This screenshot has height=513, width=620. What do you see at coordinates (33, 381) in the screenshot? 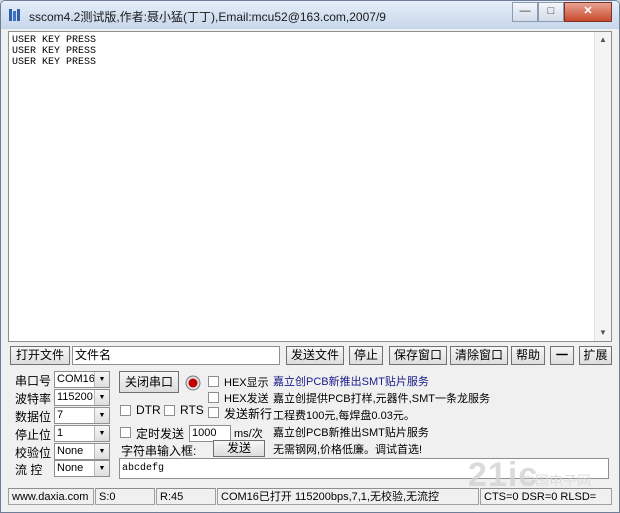
I see `port-label: 串口号` at bounding box center [33, 381].